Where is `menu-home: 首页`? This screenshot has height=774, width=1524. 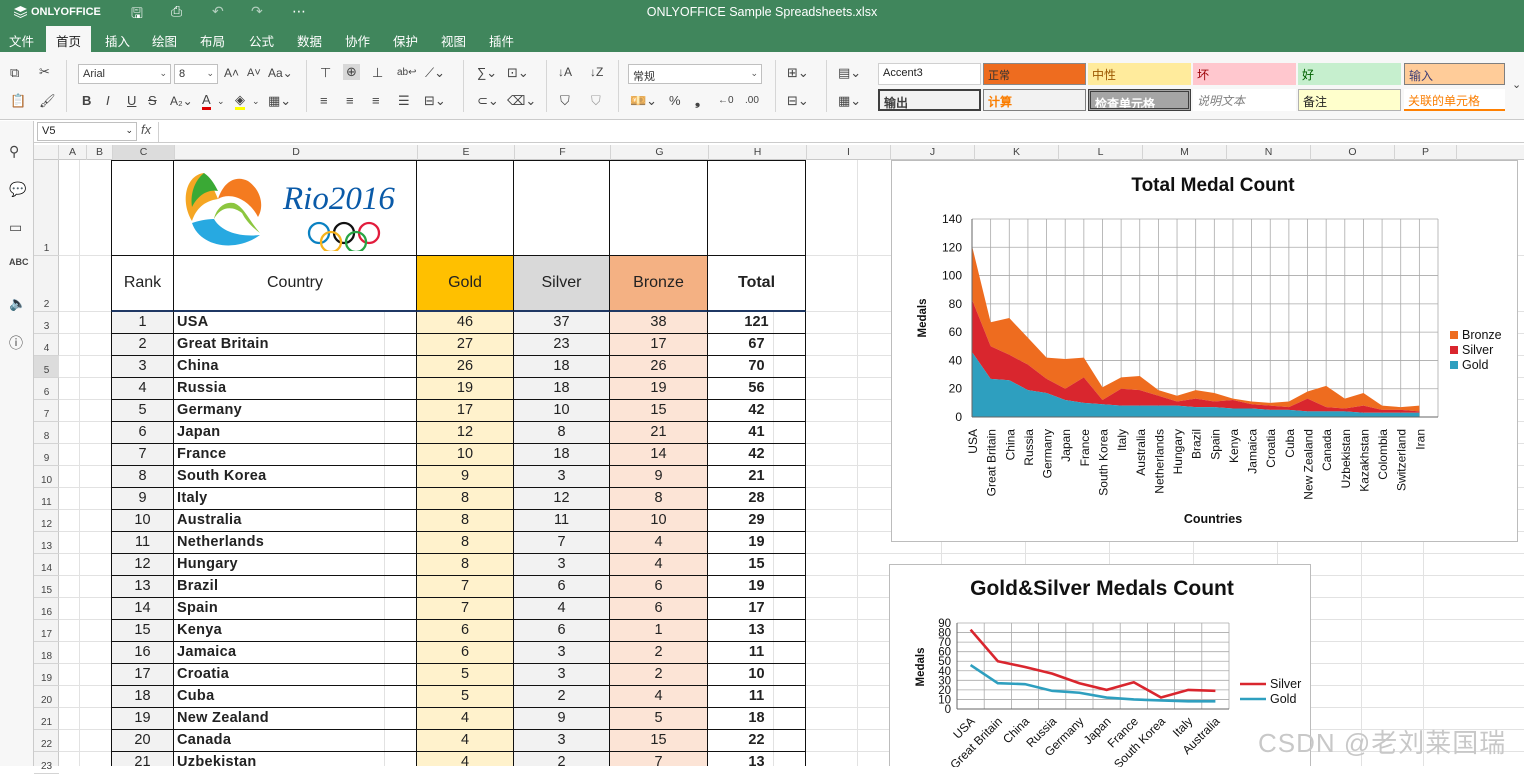
menu-home: 首页 is located at coordinates (69, 39).